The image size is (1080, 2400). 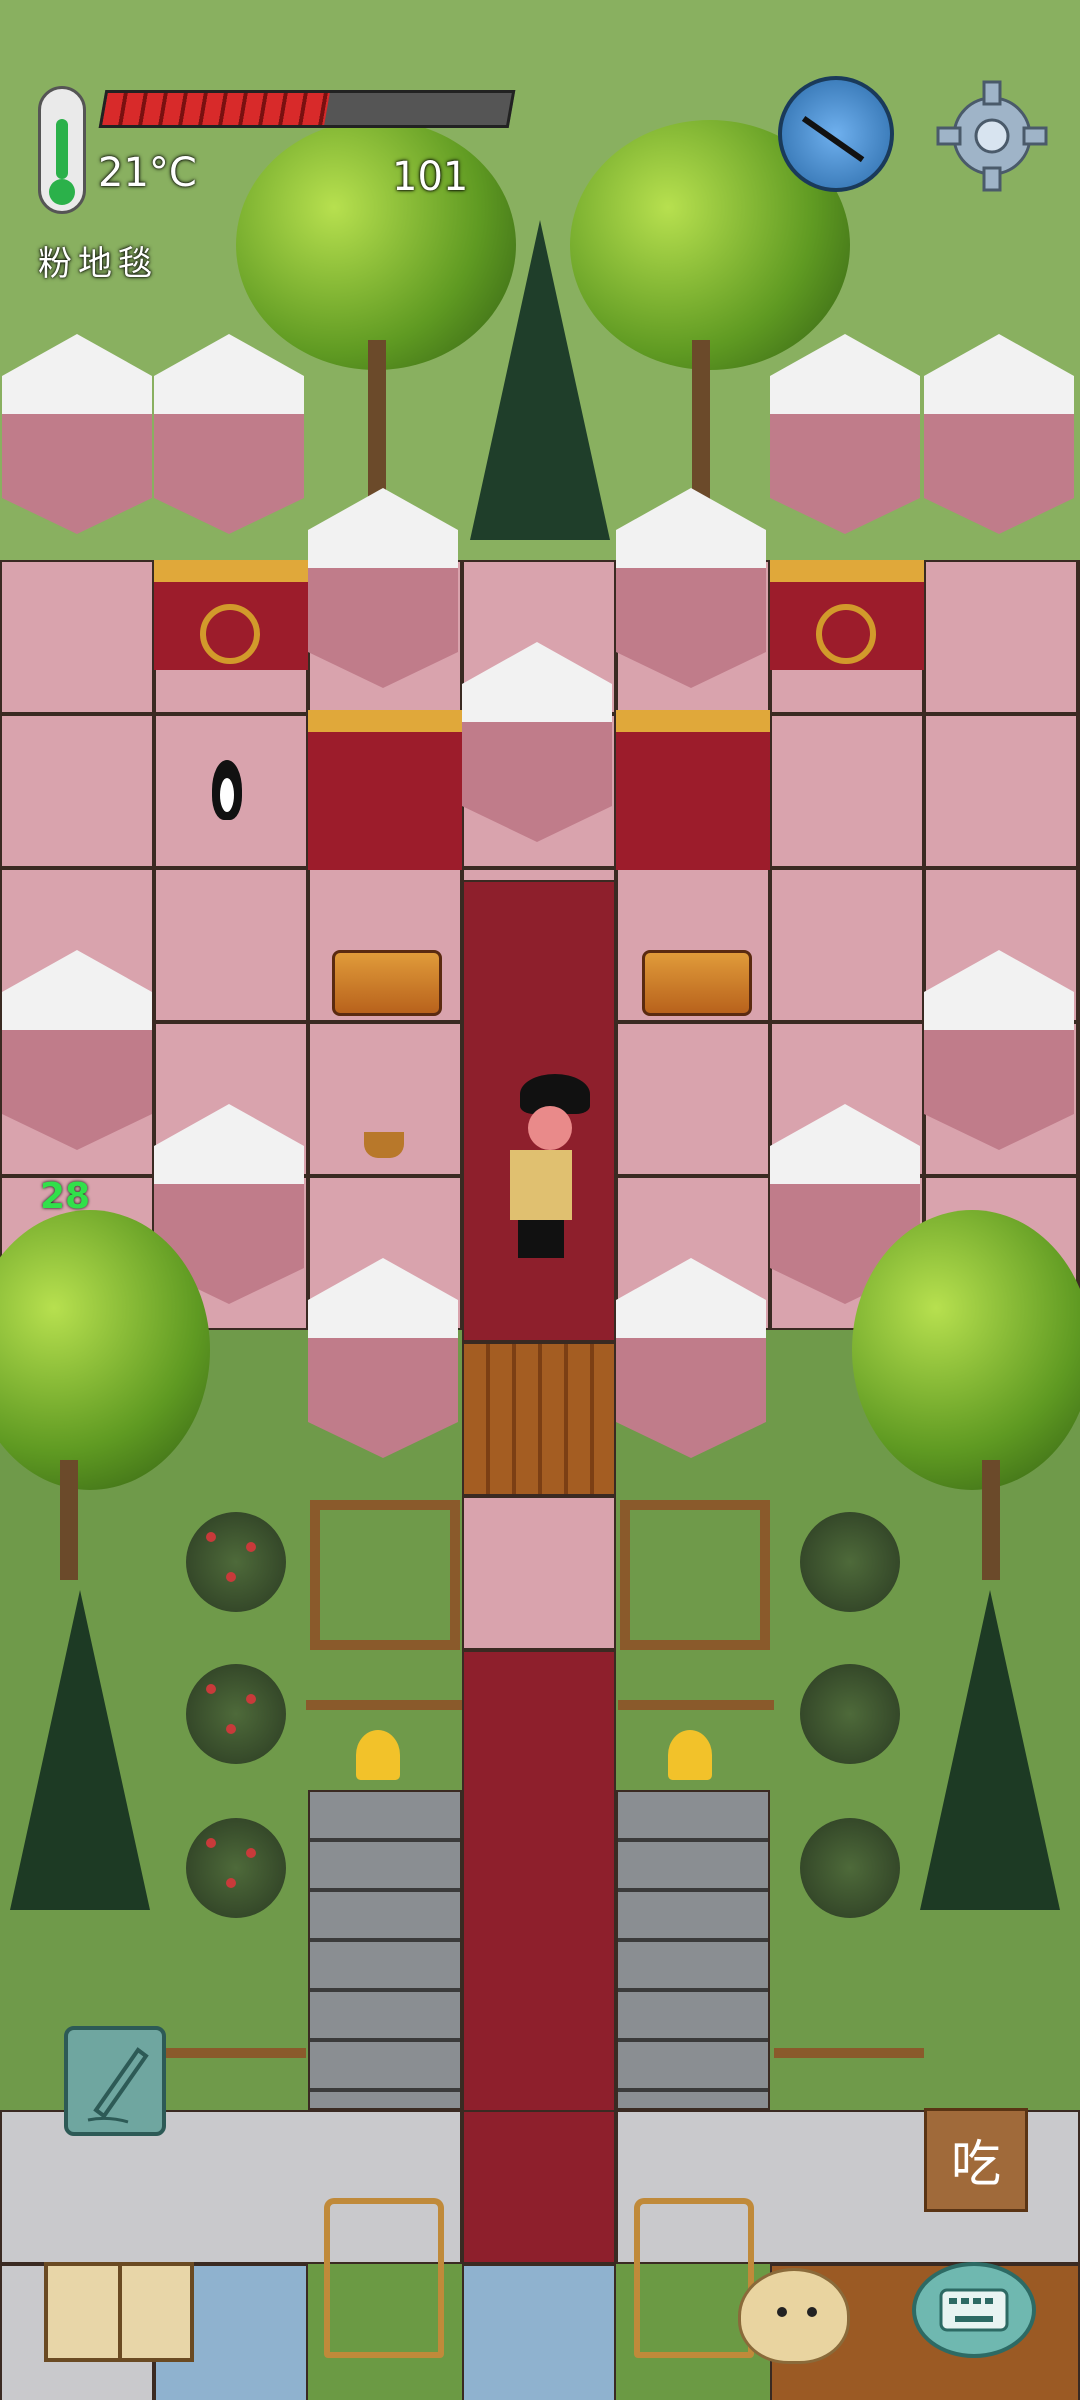 What do you see at coordinates (115, 2081) in the screenshot?
I see `pencil-icon` at bounding box center [115, 2081].